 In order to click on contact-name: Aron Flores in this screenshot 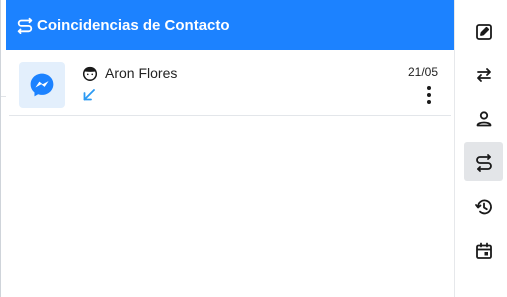, I will do `click(141, 73)`.